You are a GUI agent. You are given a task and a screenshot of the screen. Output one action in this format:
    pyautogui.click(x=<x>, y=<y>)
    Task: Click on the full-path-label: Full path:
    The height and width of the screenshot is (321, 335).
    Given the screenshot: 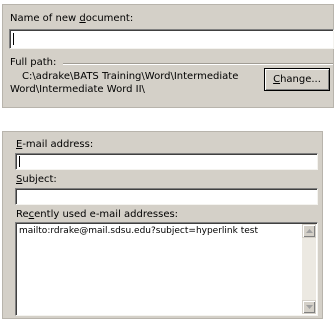 What is the action you would take?
    pyautogui.click(x=33, y=62)
    